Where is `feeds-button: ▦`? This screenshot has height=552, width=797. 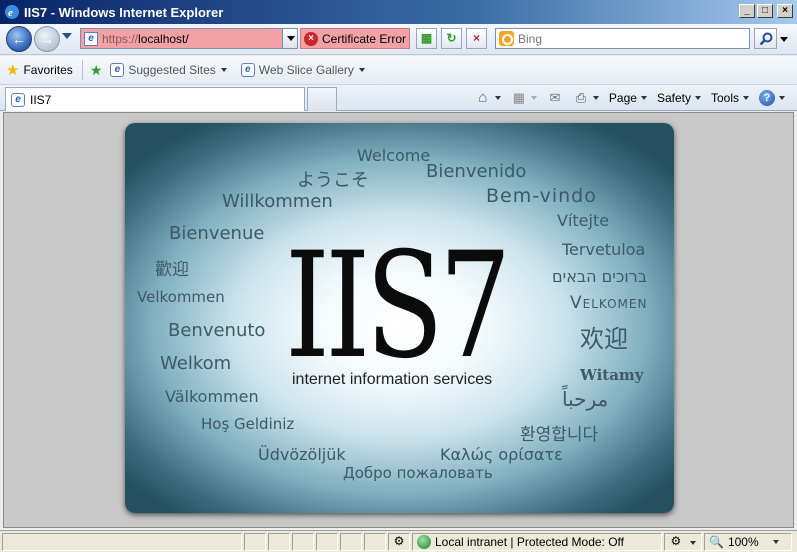 feeds-button: ▦ is located at coordinates (524, 98).